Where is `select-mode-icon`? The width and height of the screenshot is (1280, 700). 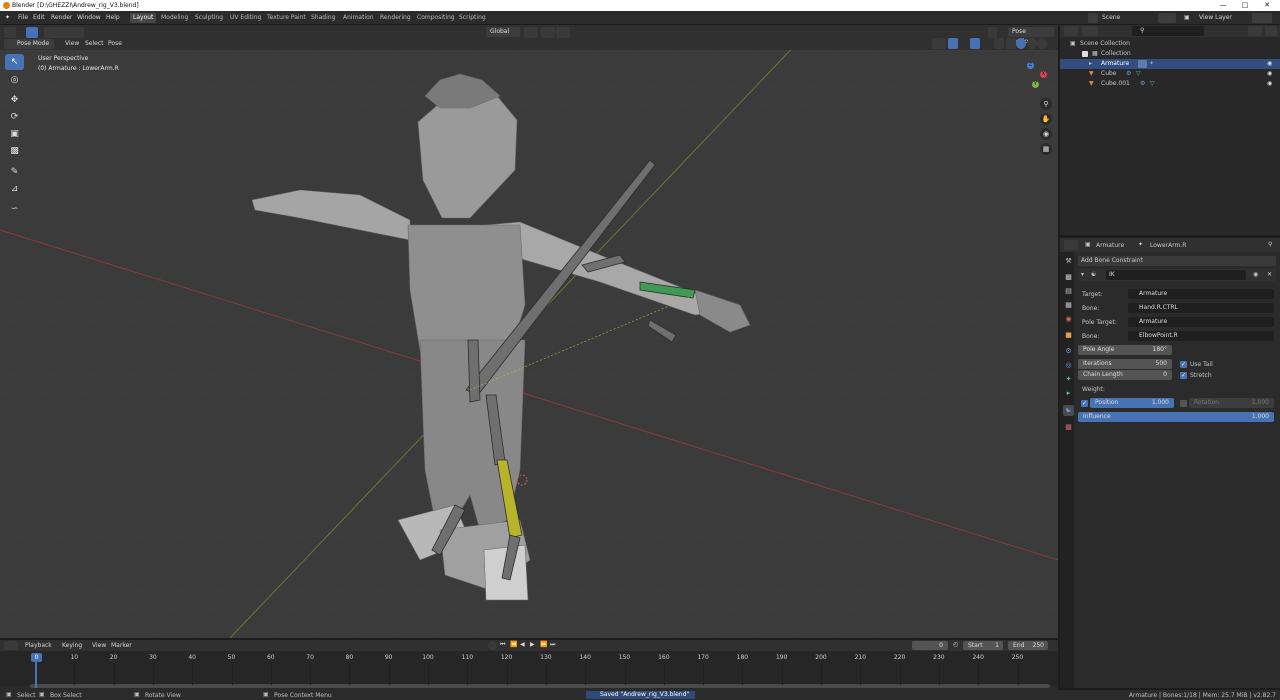 select-mode-icon is located at coordinates (64, 32).